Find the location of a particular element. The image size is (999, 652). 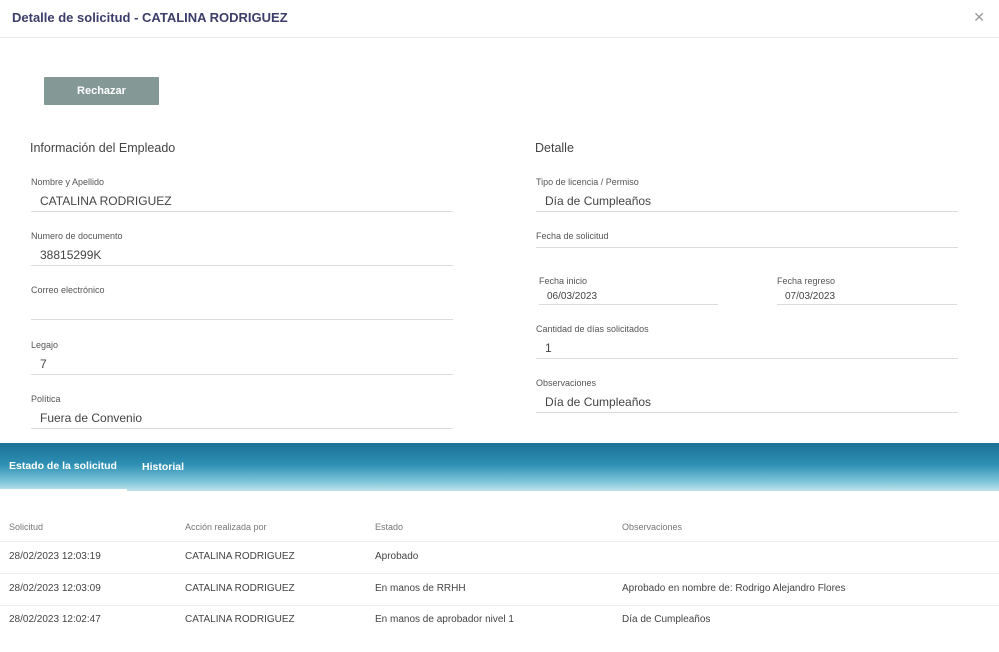

employee-section-title: Información del Empleado is located at coordinates (103, 148).